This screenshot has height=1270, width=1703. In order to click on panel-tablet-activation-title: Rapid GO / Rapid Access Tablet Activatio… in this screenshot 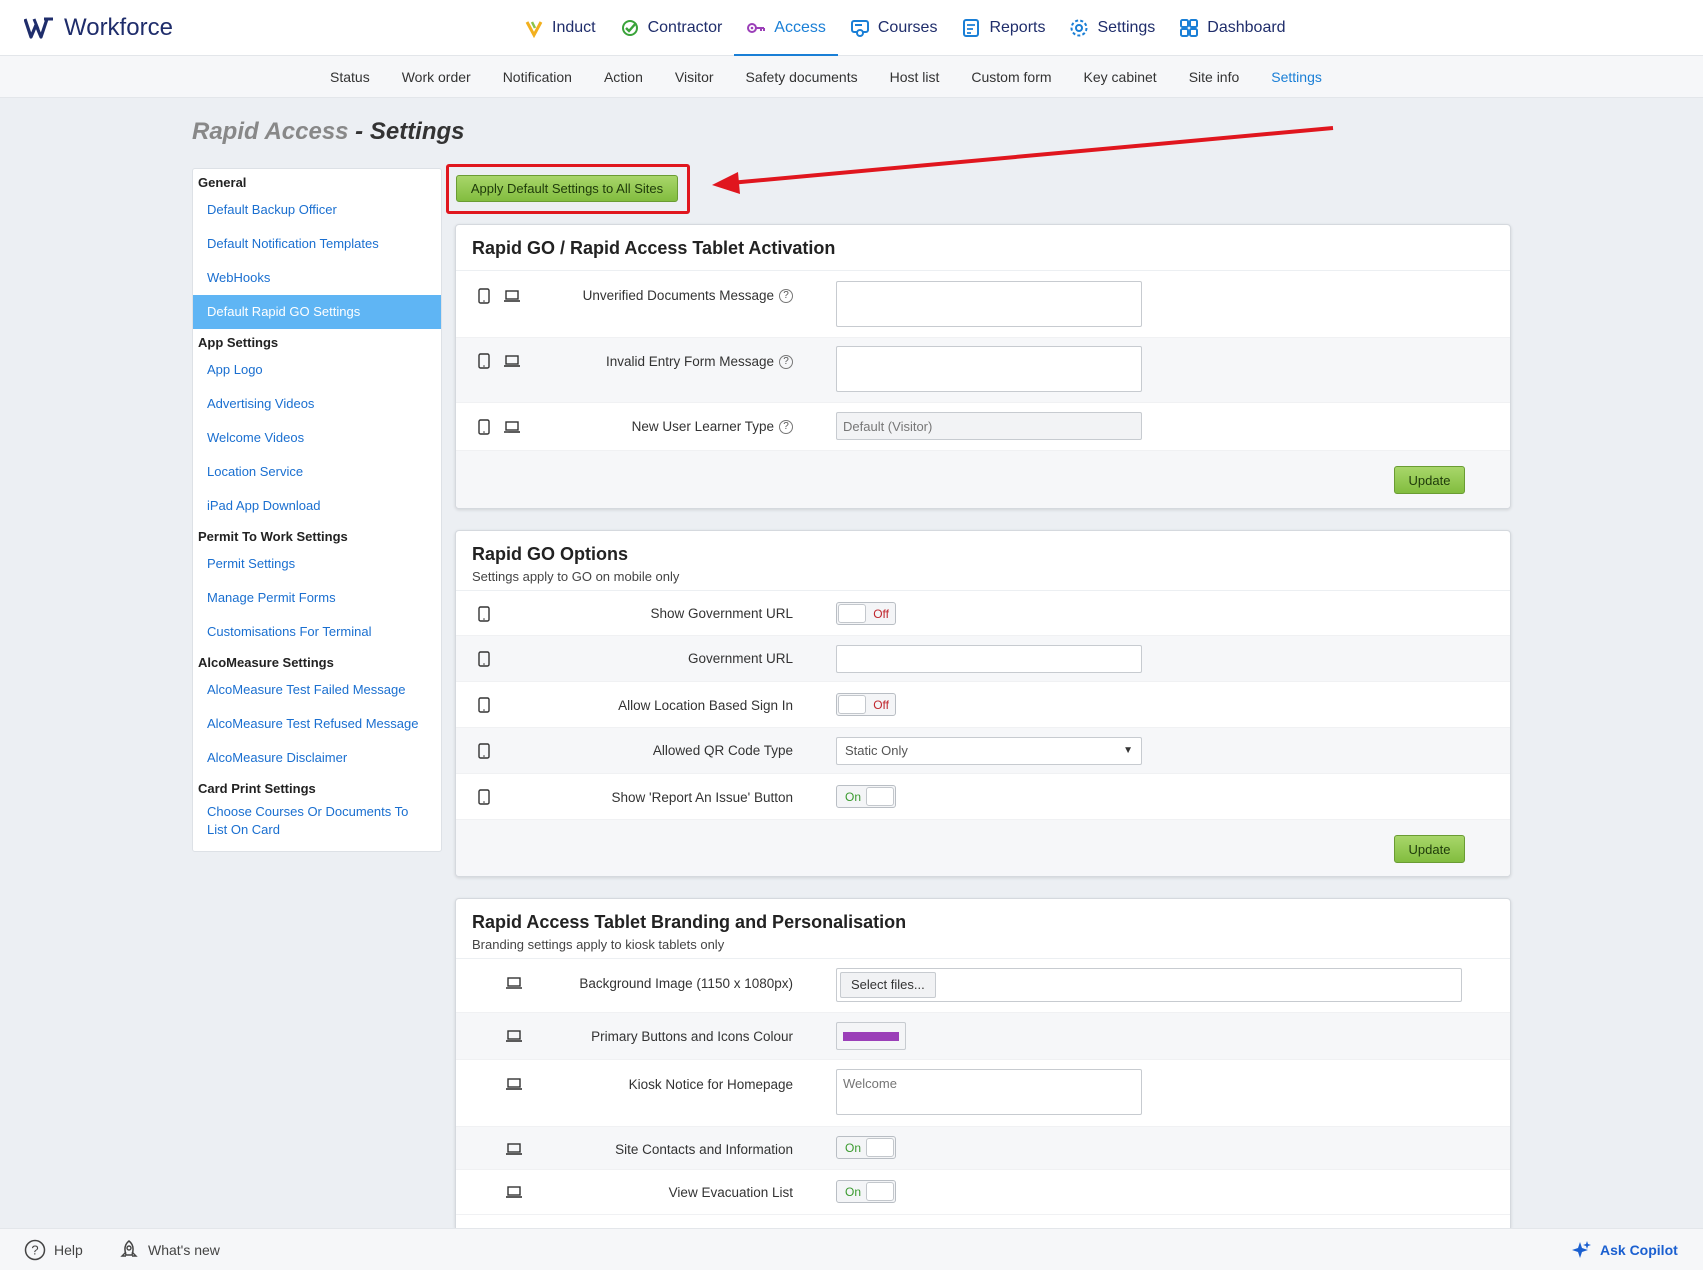, I will do `click(654, 248)`.